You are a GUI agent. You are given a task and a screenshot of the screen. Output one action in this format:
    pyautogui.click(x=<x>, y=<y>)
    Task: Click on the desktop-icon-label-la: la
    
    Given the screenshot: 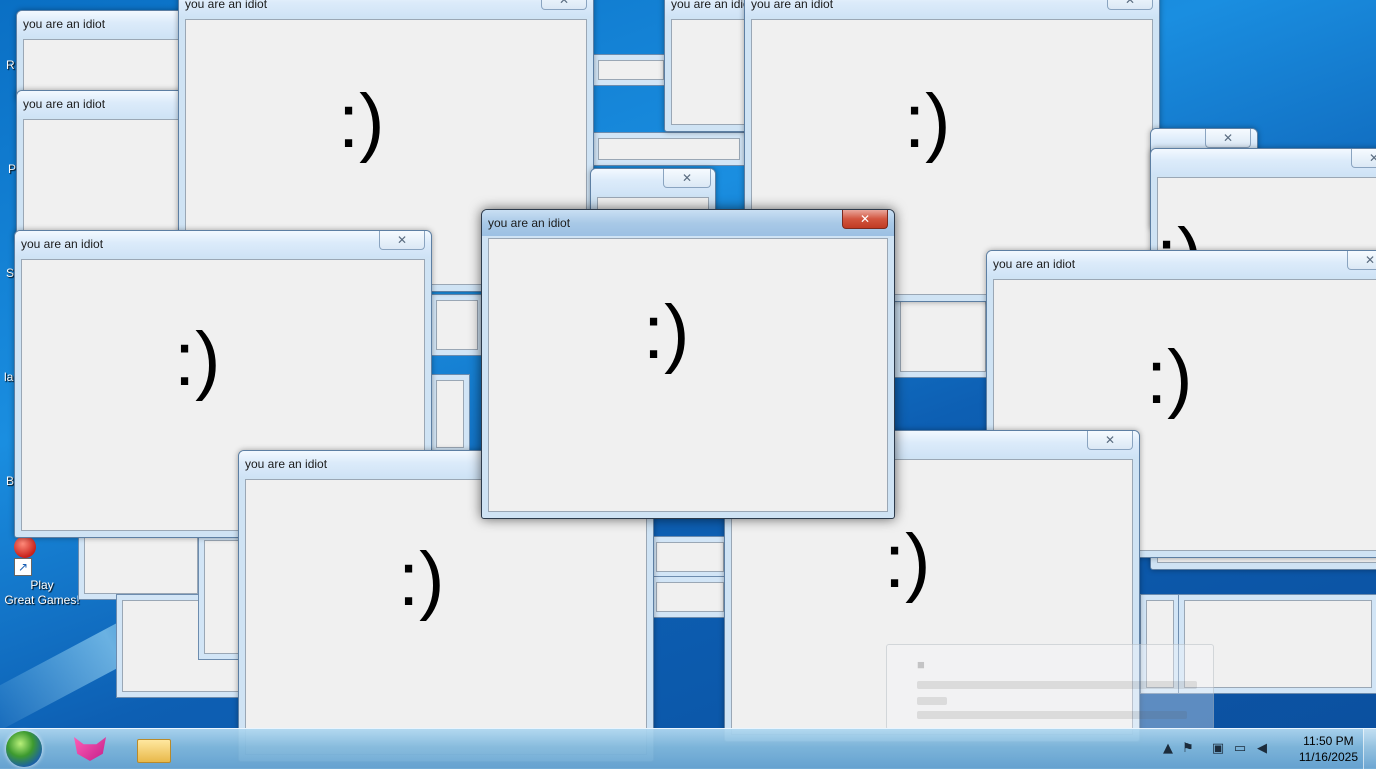 What is the action you would take?
    pyautogui.click(x=8, y=377)
    